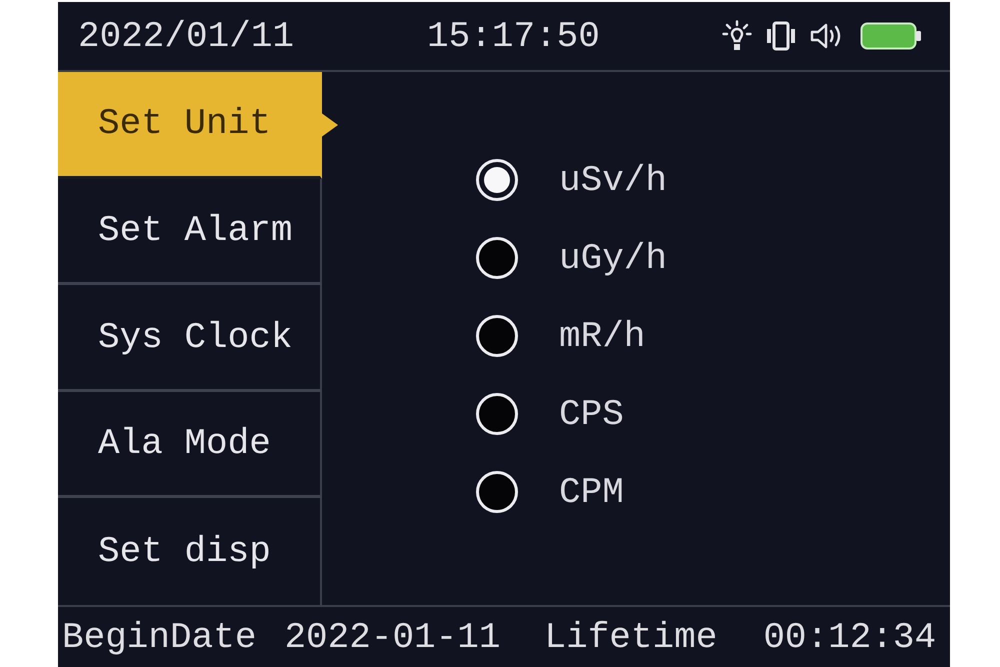 The image size is (1000, 667). What do you see at coordinates (190, 338) in the screenshot?
I see `menu-item: Sys Clock` at bounding box center [190, 338].